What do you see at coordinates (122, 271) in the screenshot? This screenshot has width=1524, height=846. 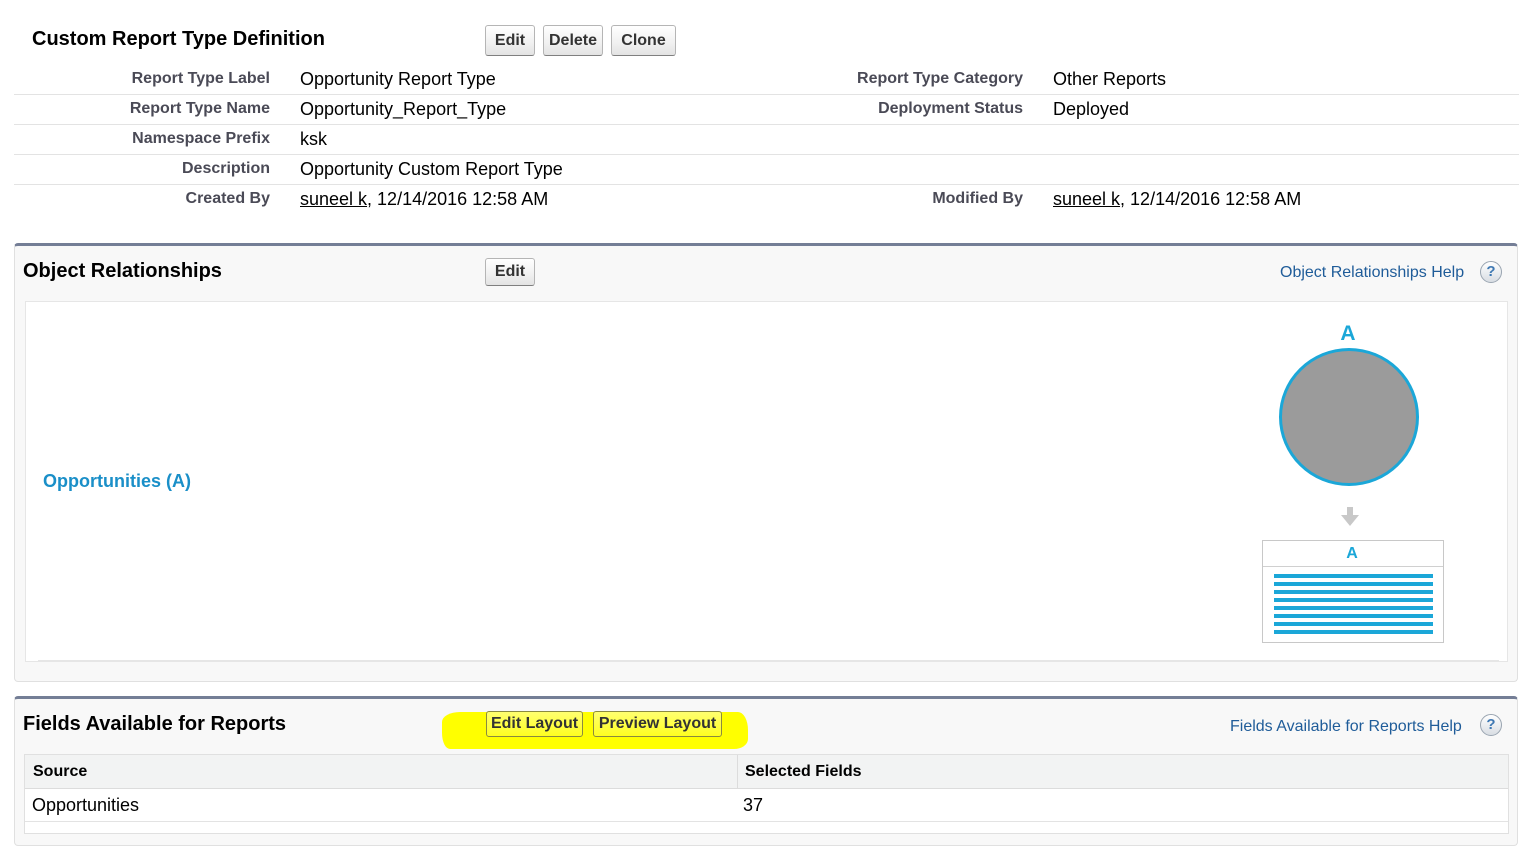 I see `object-relationships-title: Object Relationships` at bounding box center [122, 271].